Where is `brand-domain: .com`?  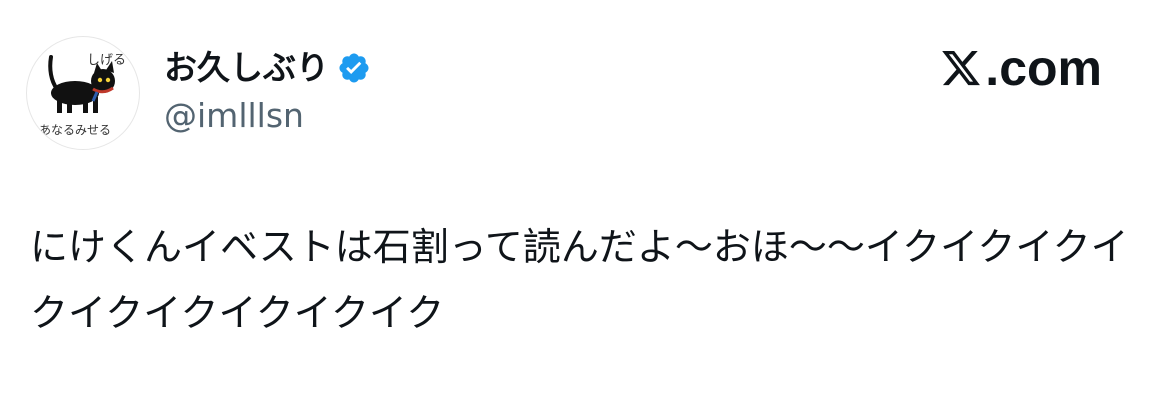 brand-domain: .com is located at coordinates (1043, 68).